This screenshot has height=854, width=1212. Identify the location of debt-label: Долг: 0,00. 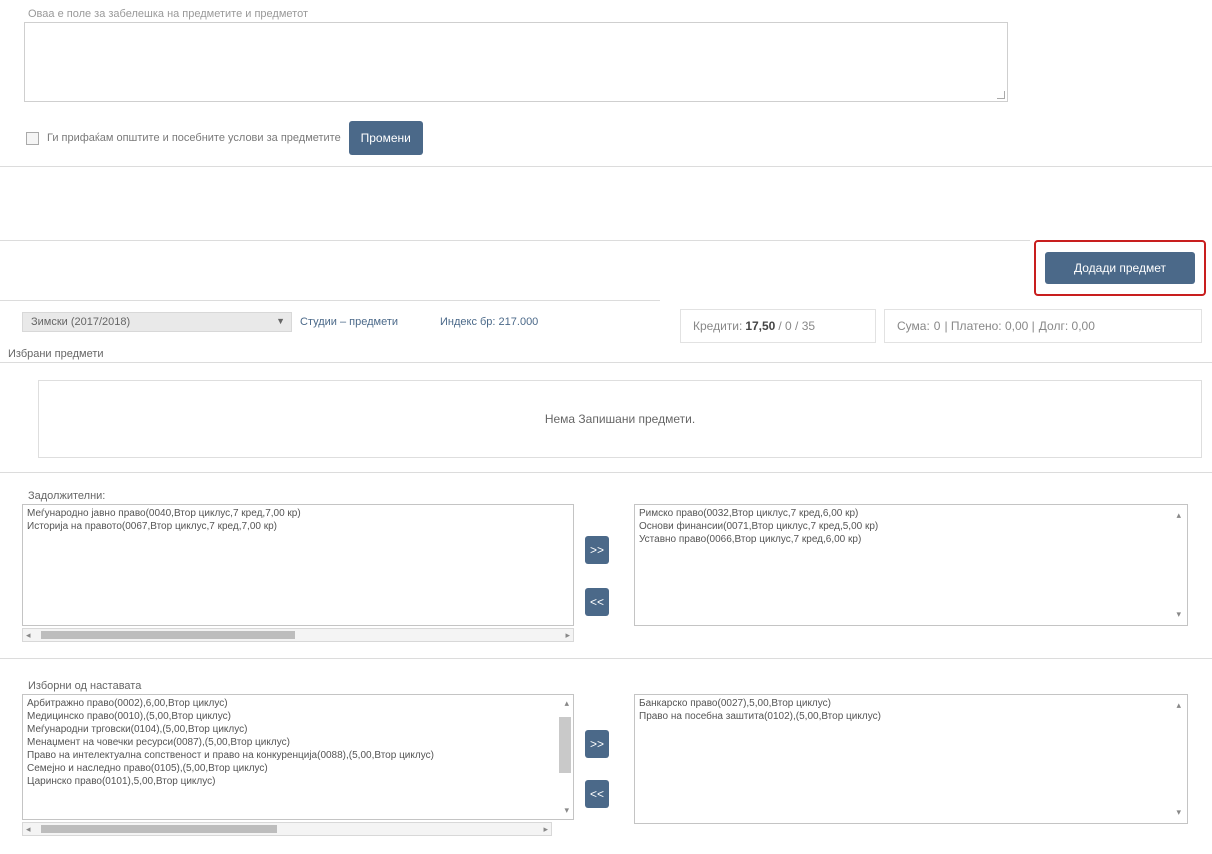
(1066, 326).